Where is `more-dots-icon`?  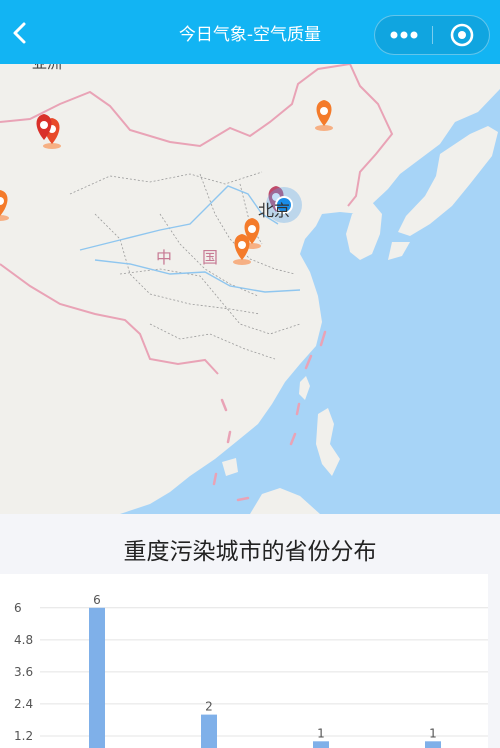 more-dots-icon is located at coordinates (404, 35).